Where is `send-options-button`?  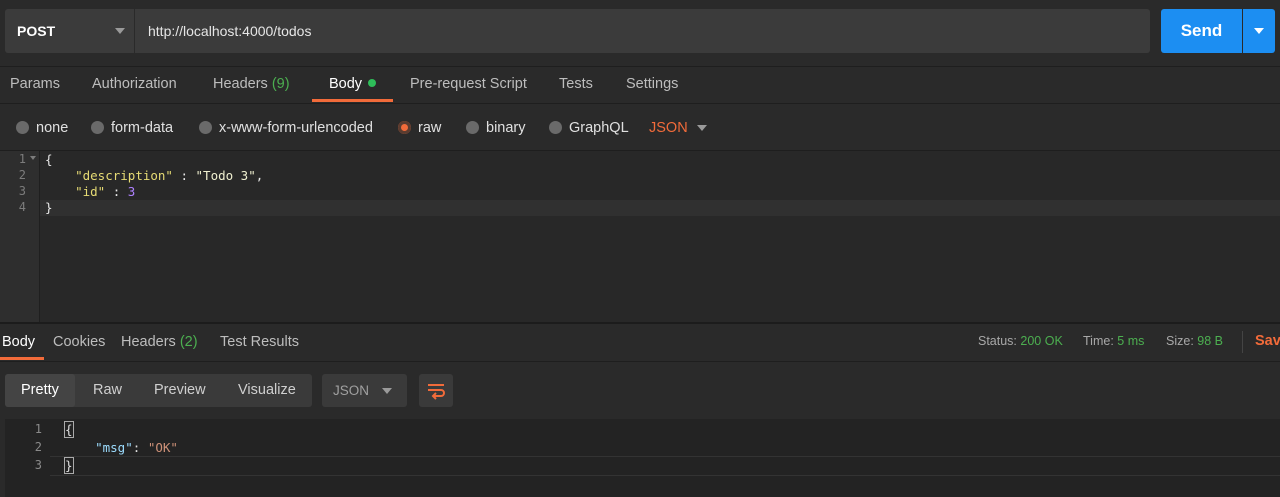 send-options-button is located at coordinates (1259, 31).